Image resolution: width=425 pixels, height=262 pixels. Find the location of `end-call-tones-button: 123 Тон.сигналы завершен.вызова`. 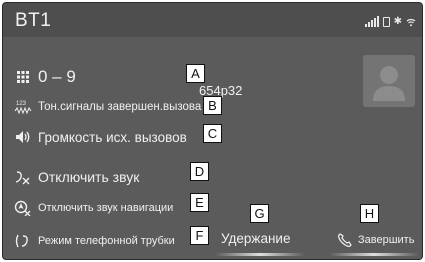

end-call-tones-button: 123 Тон.сигналы завершен.вызова is located at coordinates (106, 107).